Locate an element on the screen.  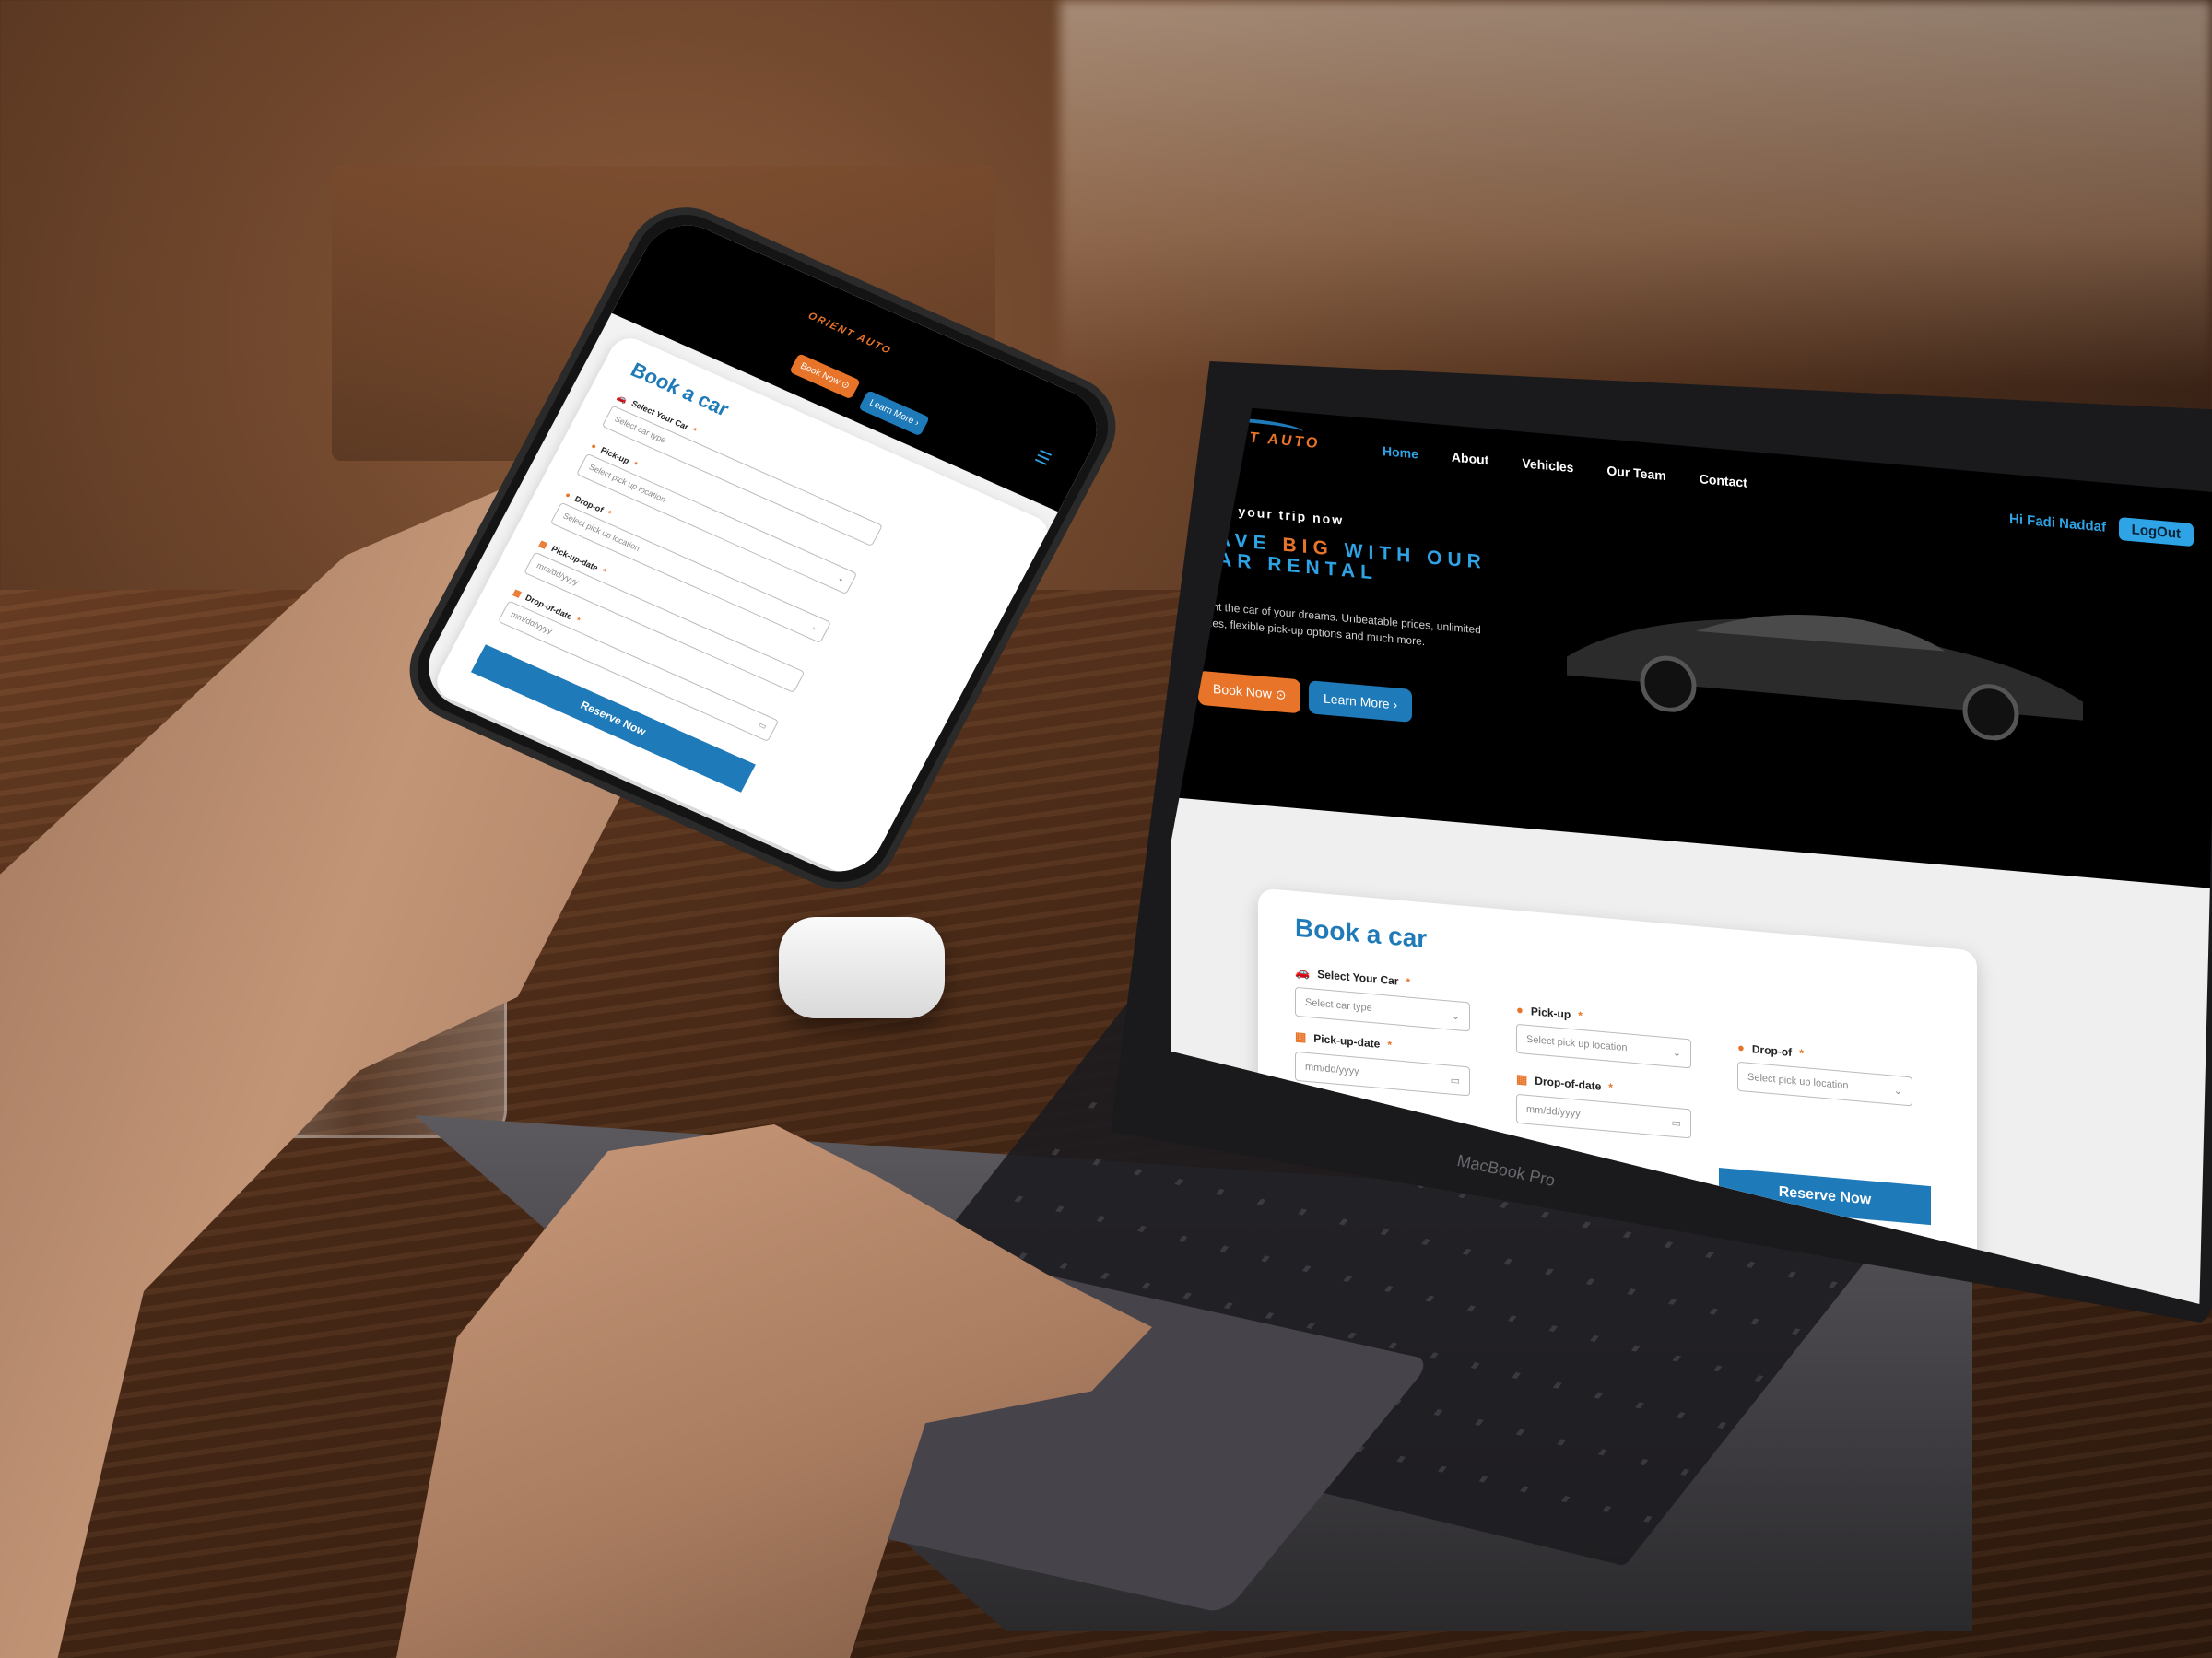
select-car-dropdown: Select car type ⌄ is located at coordinates (1382, 1009).